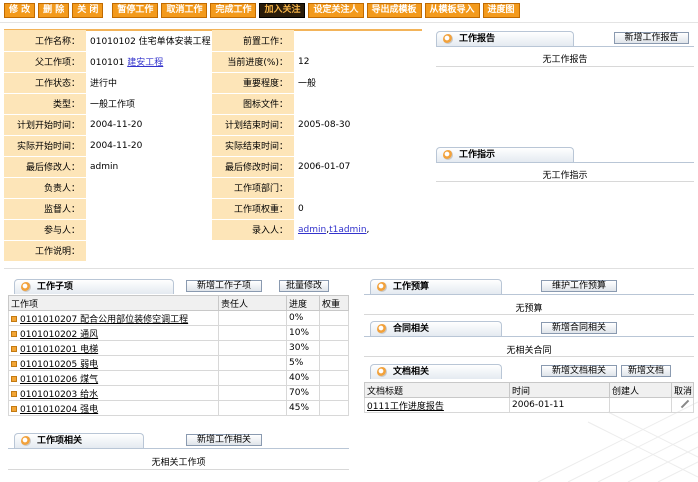 The image size is (698, 482). Describe the element at coordinates (45, 146) in the screenshot. I see `info-label: 实际开始时间：` at that location.